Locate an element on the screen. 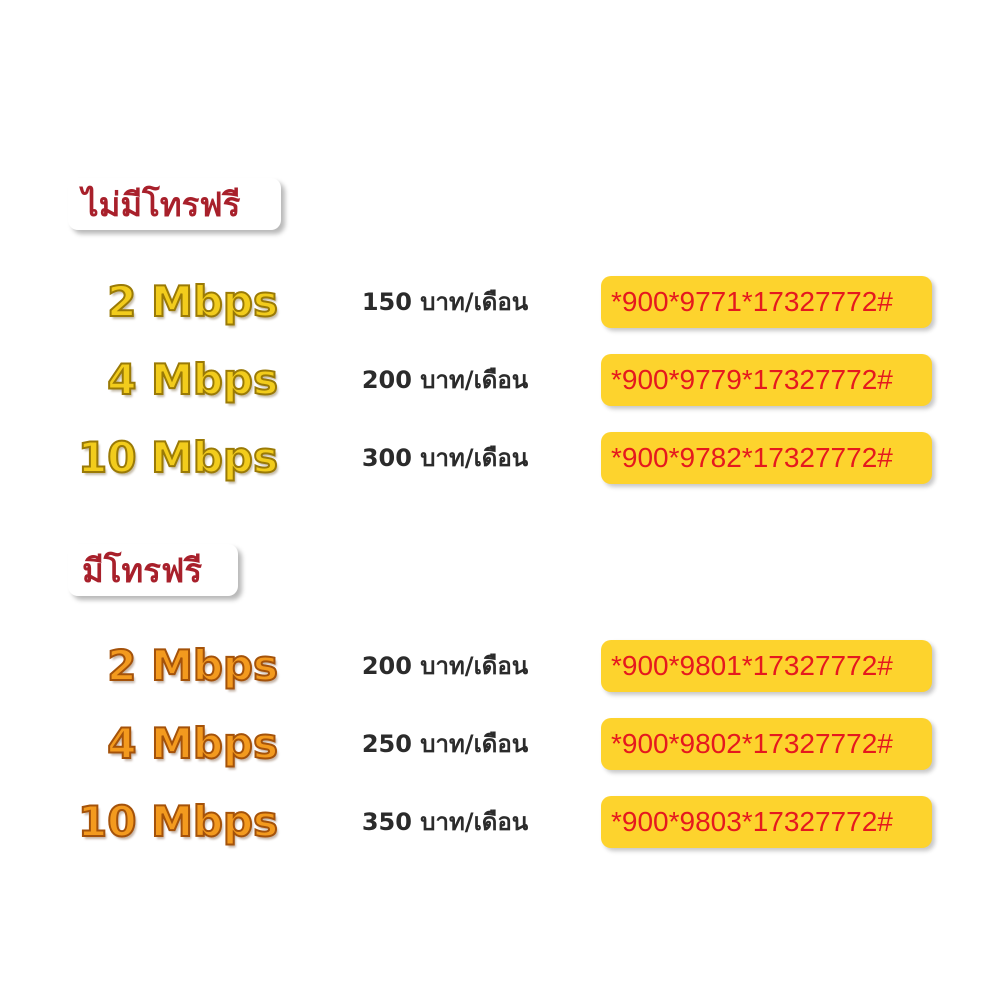 The height and width of the screenshot is (1000, 1000). plan-row: 2 Mbps 200 บาท/เดือน *900*9801*17327772# is located at coordinates (500, 666).